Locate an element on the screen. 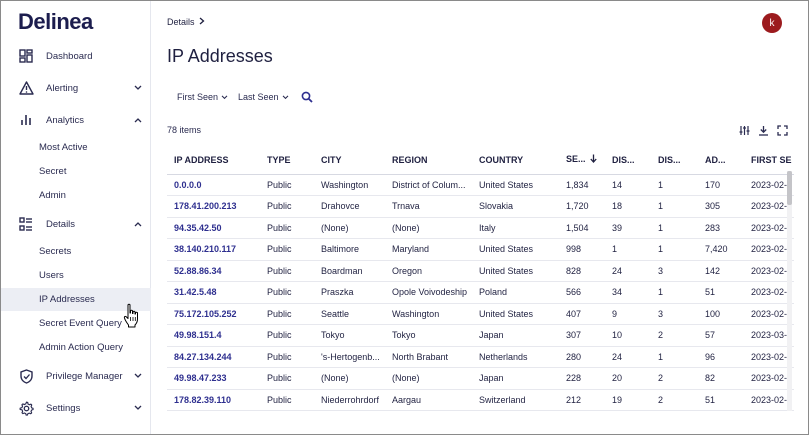 This screenshot has height=435, width=809. sidebar-item-dashboard: Dashboard is located at coordinates (76, 56).